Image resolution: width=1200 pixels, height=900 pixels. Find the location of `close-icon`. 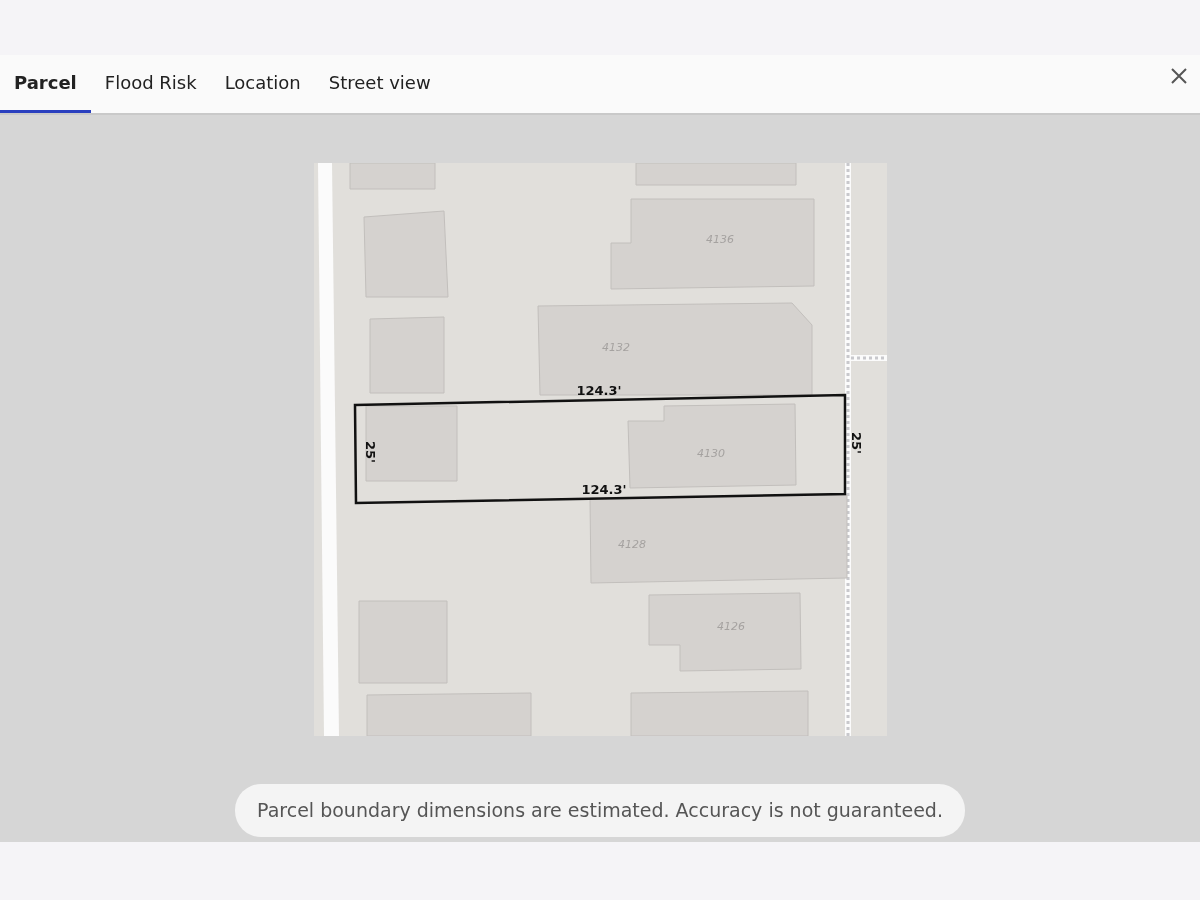

close-icon is located at coordinates (1179, 75).